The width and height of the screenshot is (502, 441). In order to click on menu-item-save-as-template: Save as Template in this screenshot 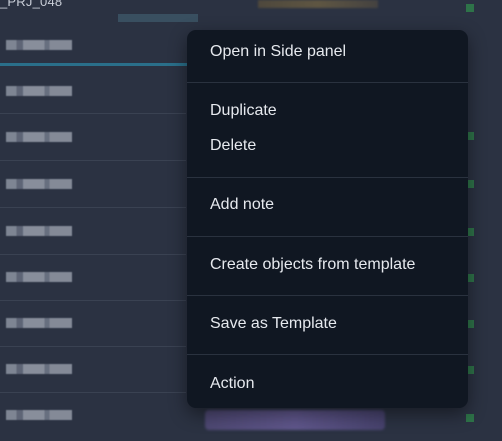, I will do `click(327, 324)`.